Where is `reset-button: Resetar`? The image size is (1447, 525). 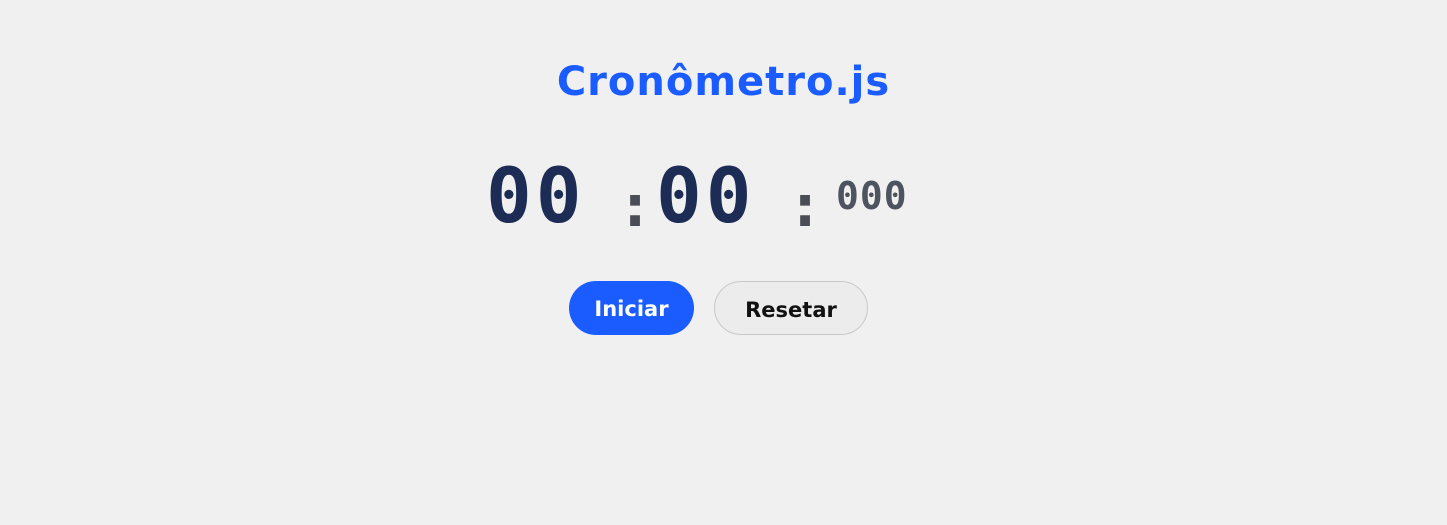
reset-button: Resetar is located at coordinates (791, 308).